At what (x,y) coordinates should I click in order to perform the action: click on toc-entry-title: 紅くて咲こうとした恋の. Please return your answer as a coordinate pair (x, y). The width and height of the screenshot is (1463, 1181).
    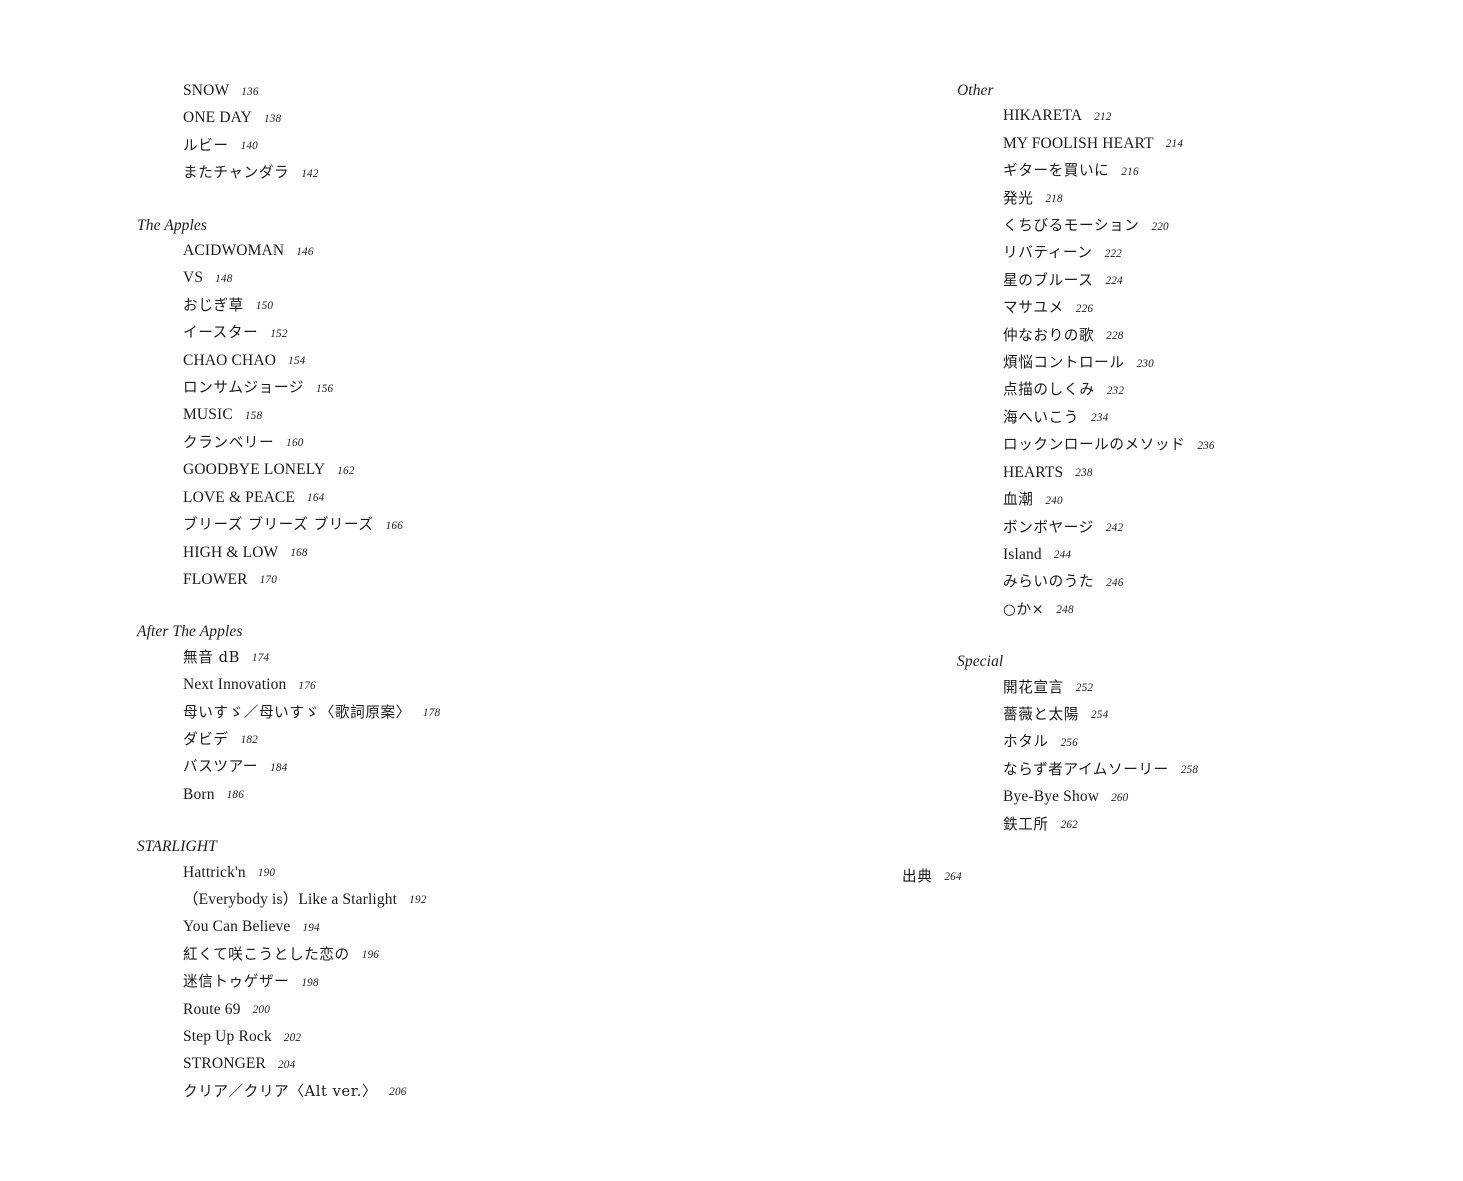
    Looking at the image, I should click on (266, 954).